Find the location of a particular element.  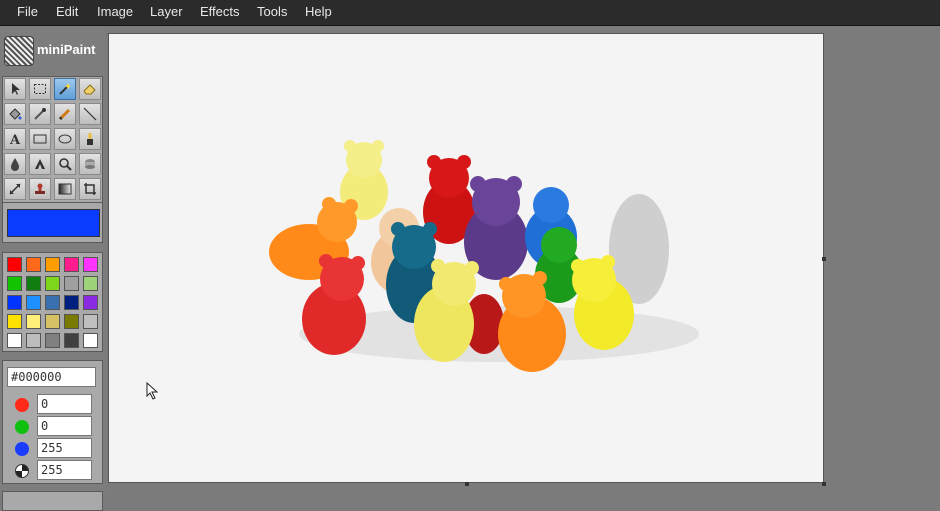

magic-wand-icon is located at coordinates (65, 89).